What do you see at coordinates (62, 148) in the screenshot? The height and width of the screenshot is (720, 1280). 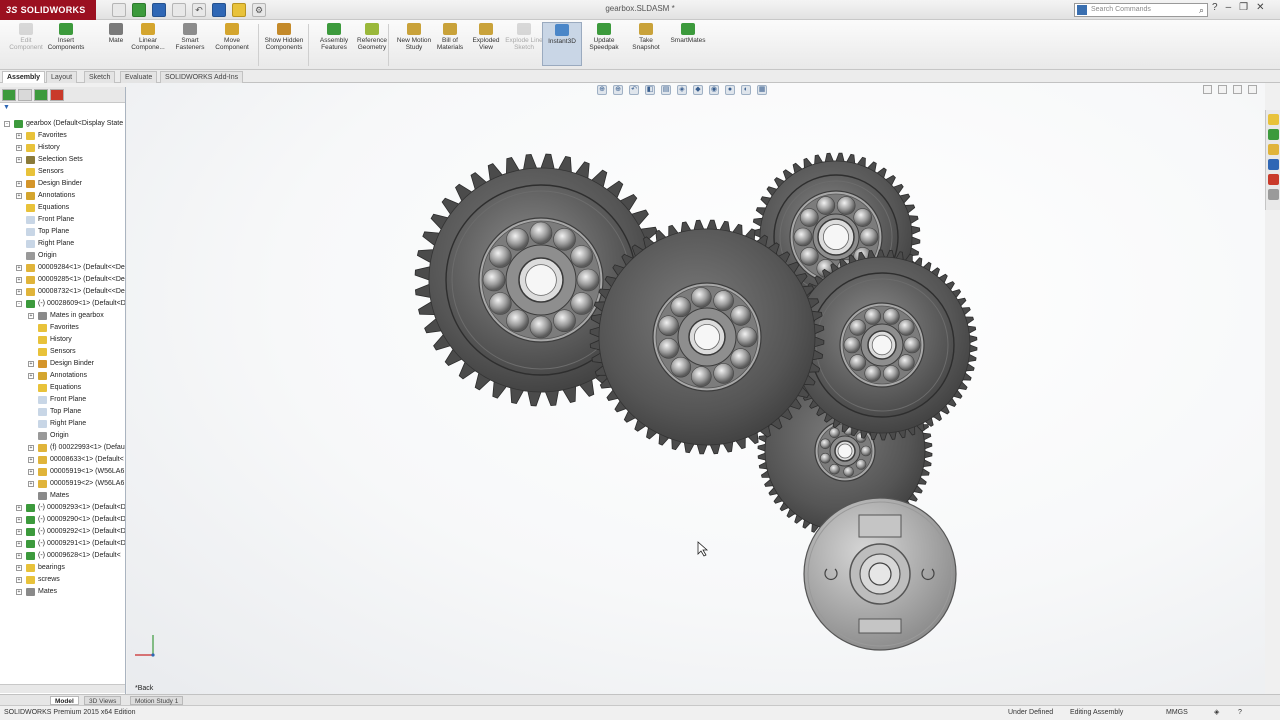 I see `tree-item: + History` at bounding box center [62, 148].